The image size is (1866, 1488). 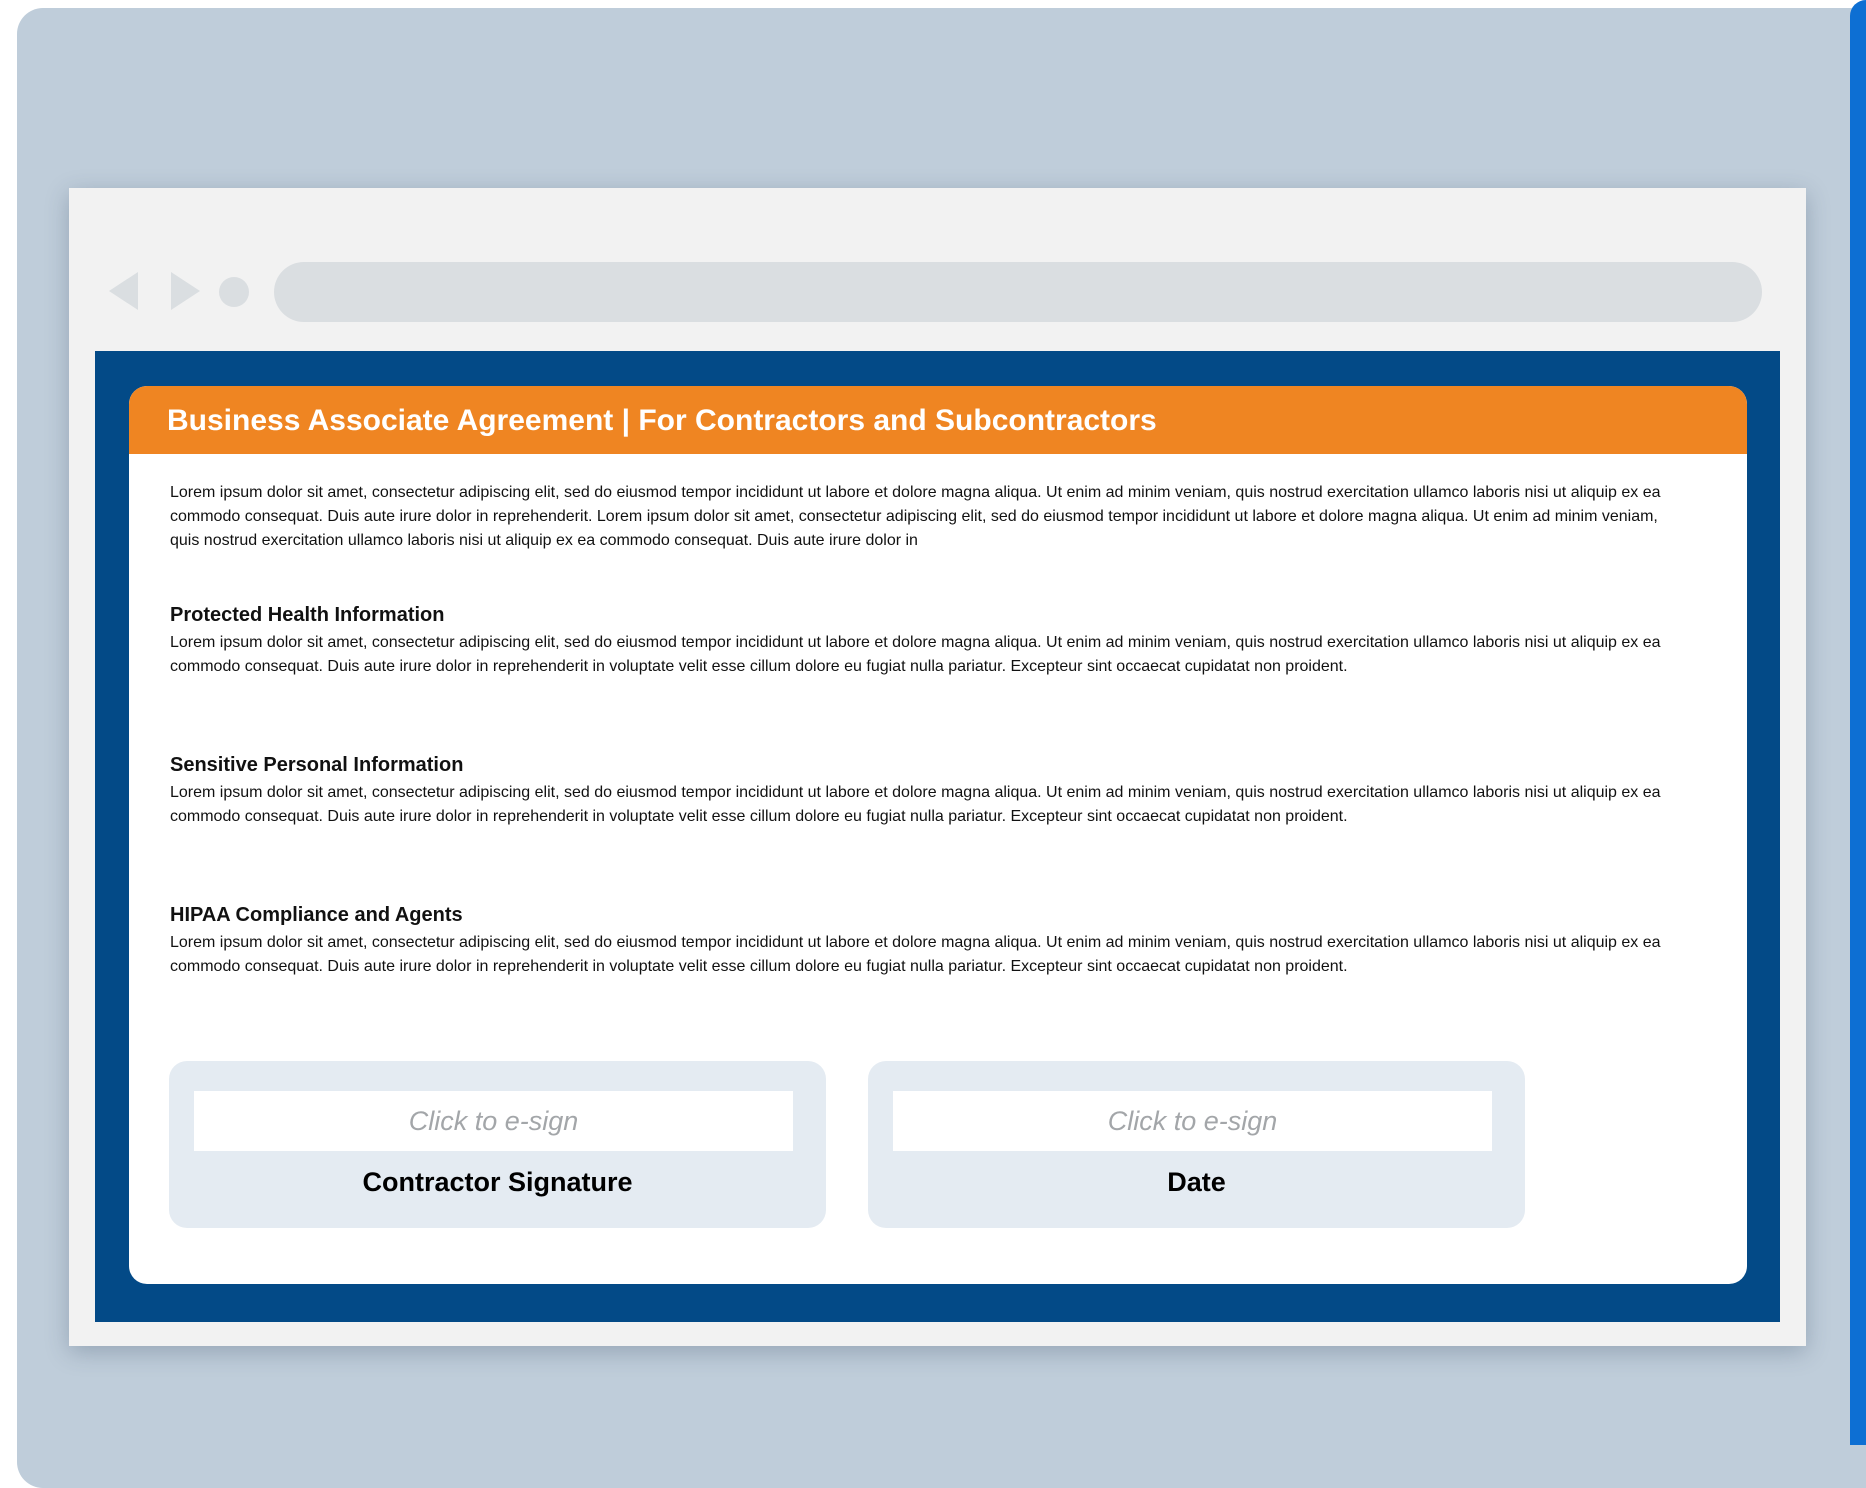 I want to click on section-heading: Protected Health Information, so click(x=307, y=615).